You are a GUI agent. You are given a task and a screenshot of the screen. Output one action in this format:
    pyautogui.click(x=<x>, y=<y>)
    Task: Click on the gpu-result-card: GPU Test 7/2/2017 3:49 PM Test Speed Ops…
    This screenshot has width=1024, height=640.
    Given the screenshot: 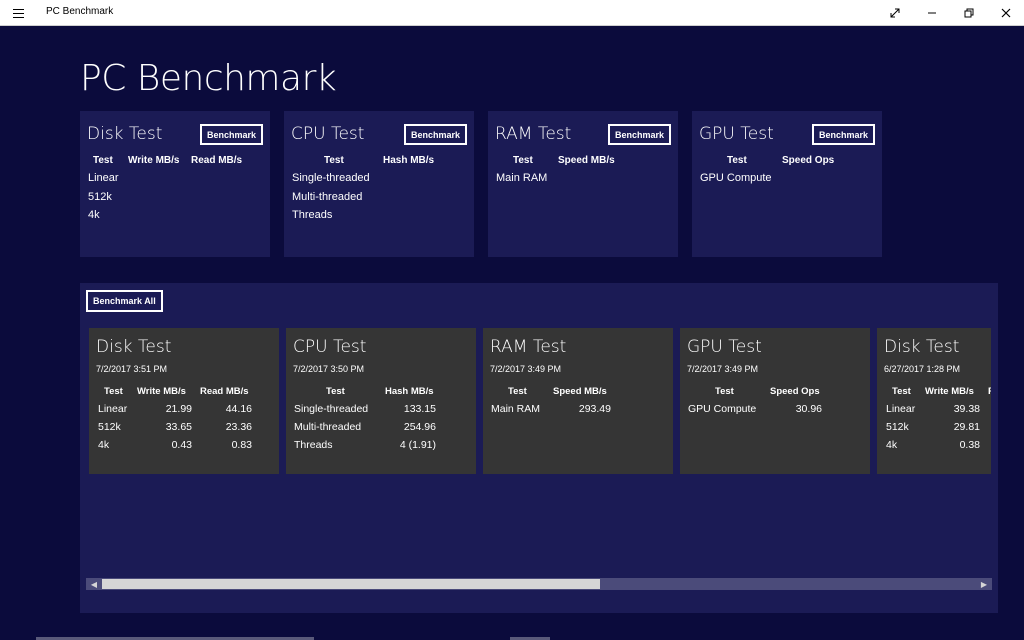 What is the action you would take?
    pyautogui.click(x=775, y=401)
    